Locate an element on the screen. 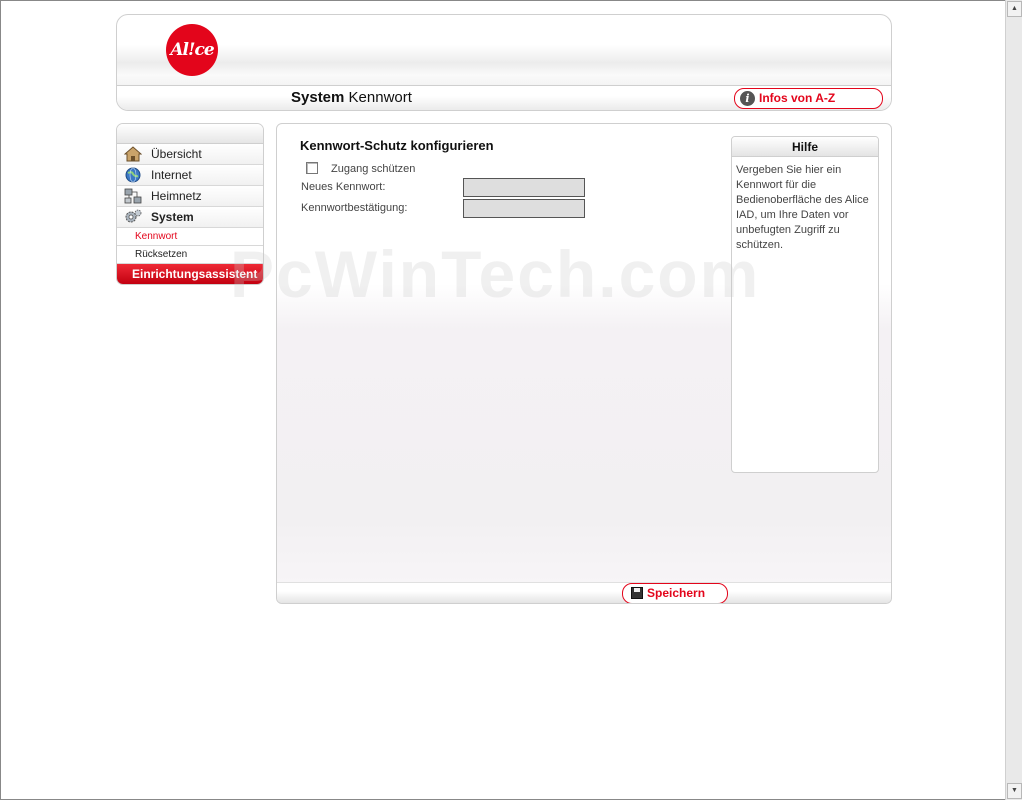  new-password-label: Neues Kennwort: is located at coordinates (343, 187).